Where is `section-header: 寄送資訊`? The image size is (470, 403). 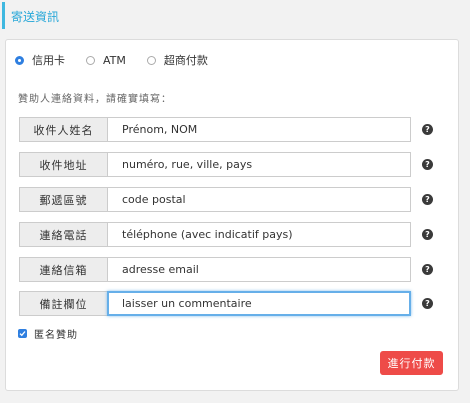 section-header: 寄送資訊 is located at coordinates (235, 16).